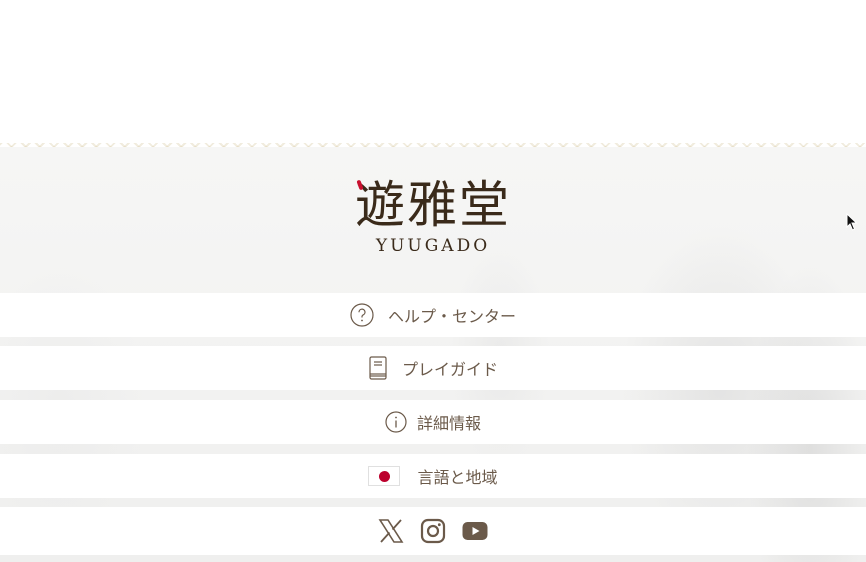 The width and height of the screenshot is (866, 562). What do you see at coordinates (451, 316) in the screenshot?
I see `help-center-label: ヘルプ・センター` at bounding box center [451, 316].